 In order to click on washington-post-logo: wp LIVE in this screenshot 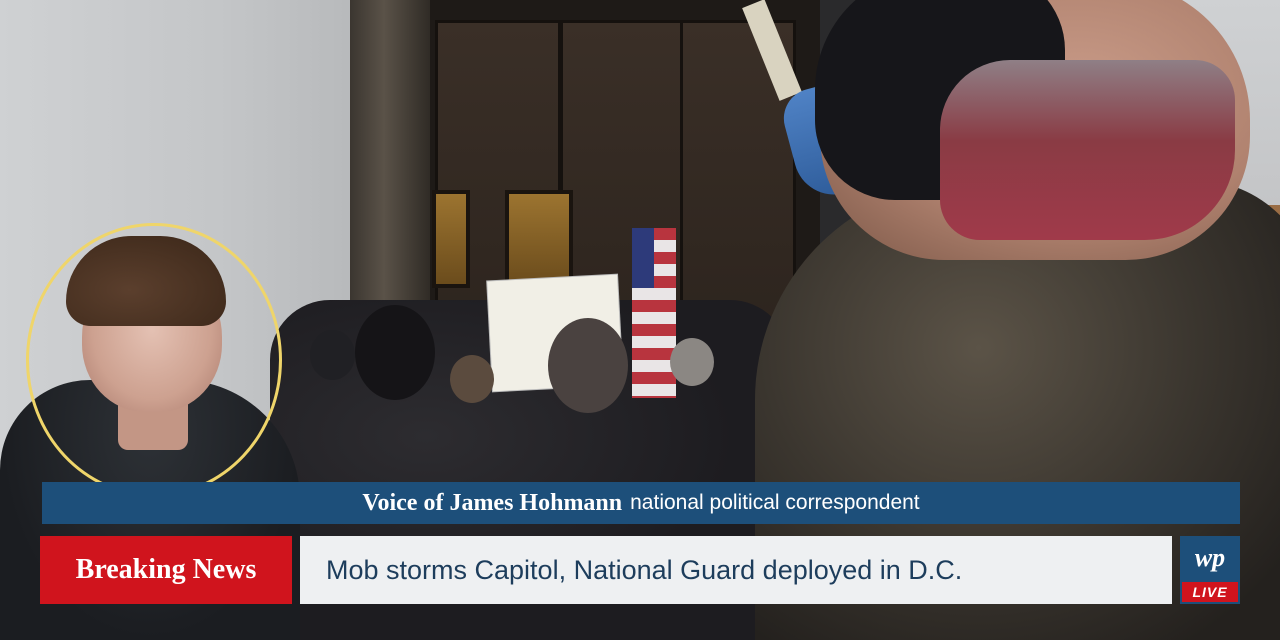, I will do `click(1210, 570)`.